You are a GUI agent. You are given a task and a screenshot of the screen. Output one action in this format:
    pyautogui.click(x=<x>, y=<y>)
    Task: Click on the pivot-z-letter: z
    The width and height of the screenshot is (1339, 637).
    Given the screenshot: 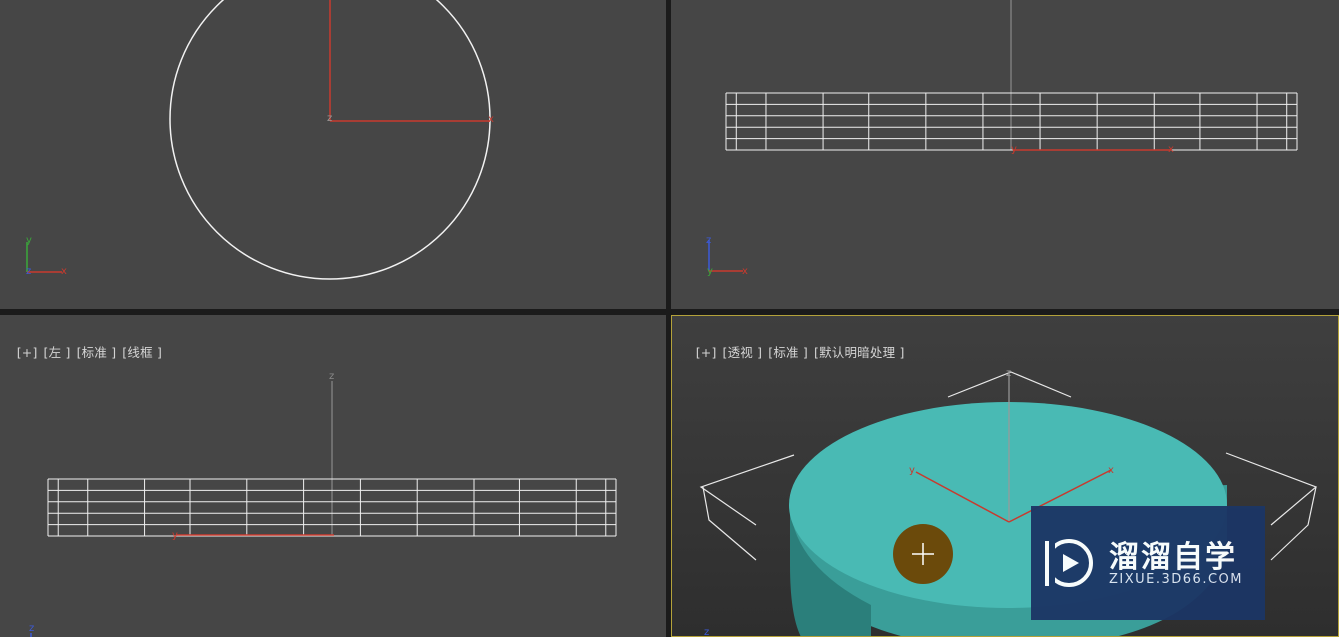 What is the action you would take?
    pyautogui.click(x=329, y=118)
    